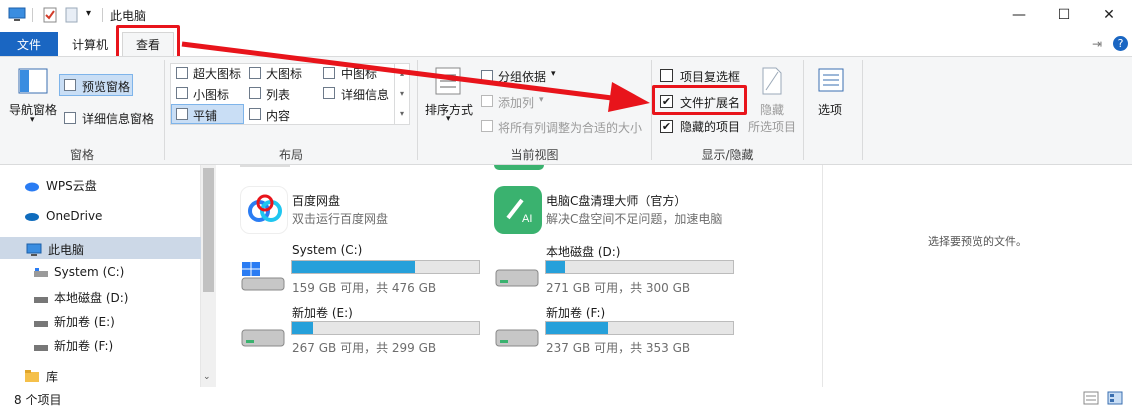  Describe the element at coordinates (84, 322) in the screenshot. I see `nav-item-label: 新加卷 (E:)` at that location.